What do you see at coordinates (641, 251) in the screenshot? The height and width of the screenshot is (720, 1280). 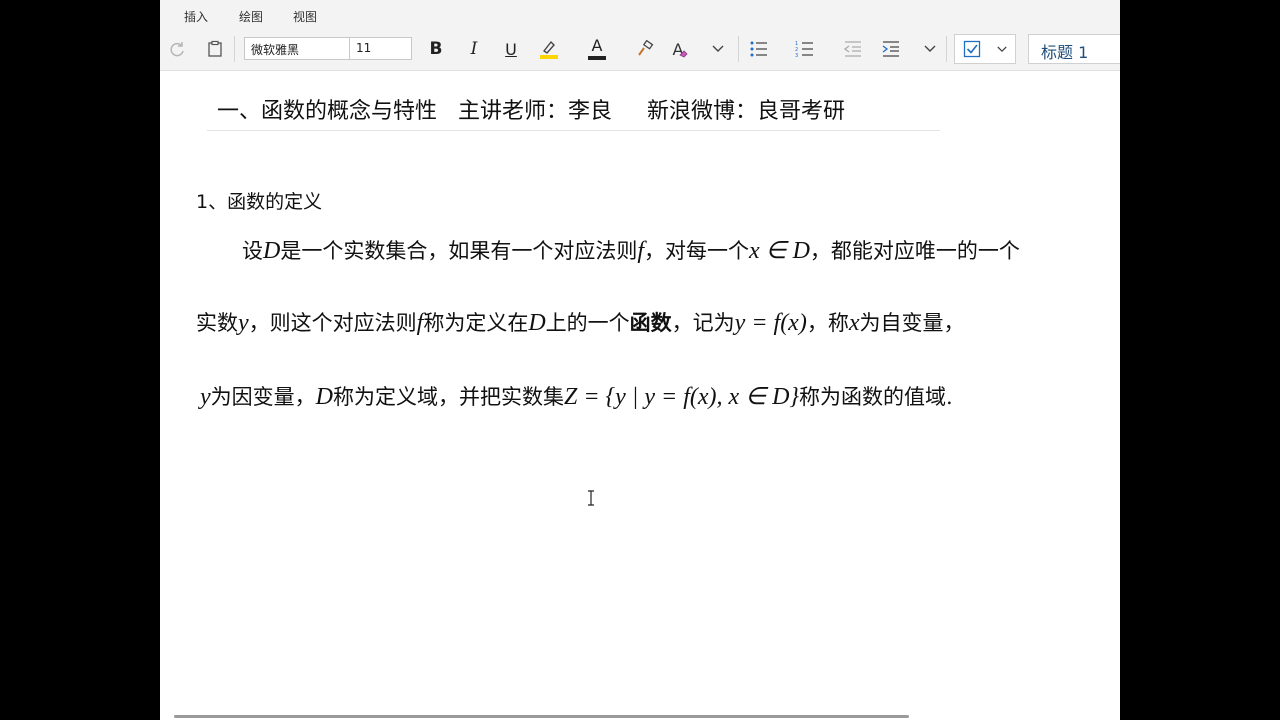 I see `math-symbol: f` at bounding box center [641, 251].